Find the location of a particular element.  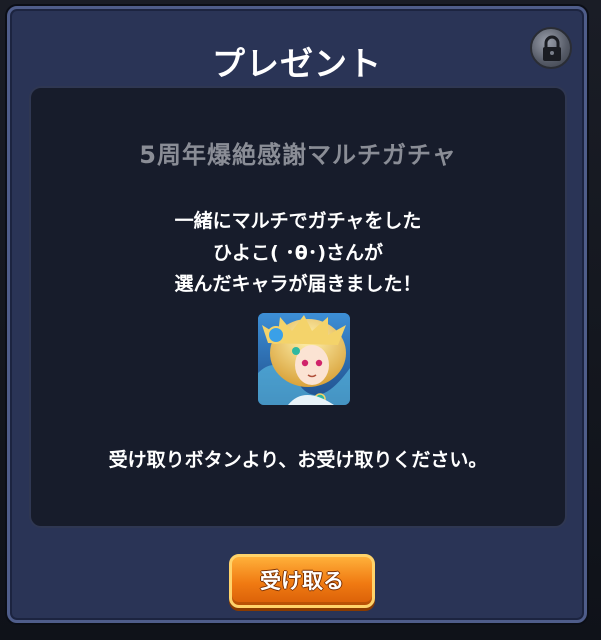

message-line-3: 選んだキャラが届きました！ is located at coordinates (298, 284).